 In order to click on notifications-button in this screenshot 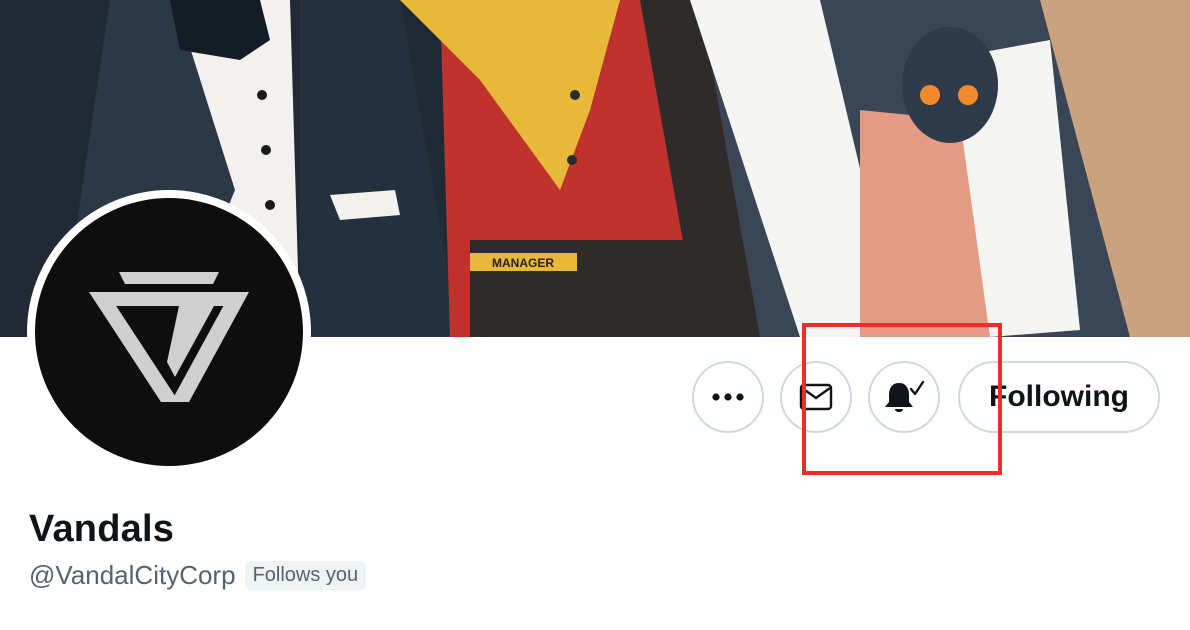, I will do `click(904, 397)`.